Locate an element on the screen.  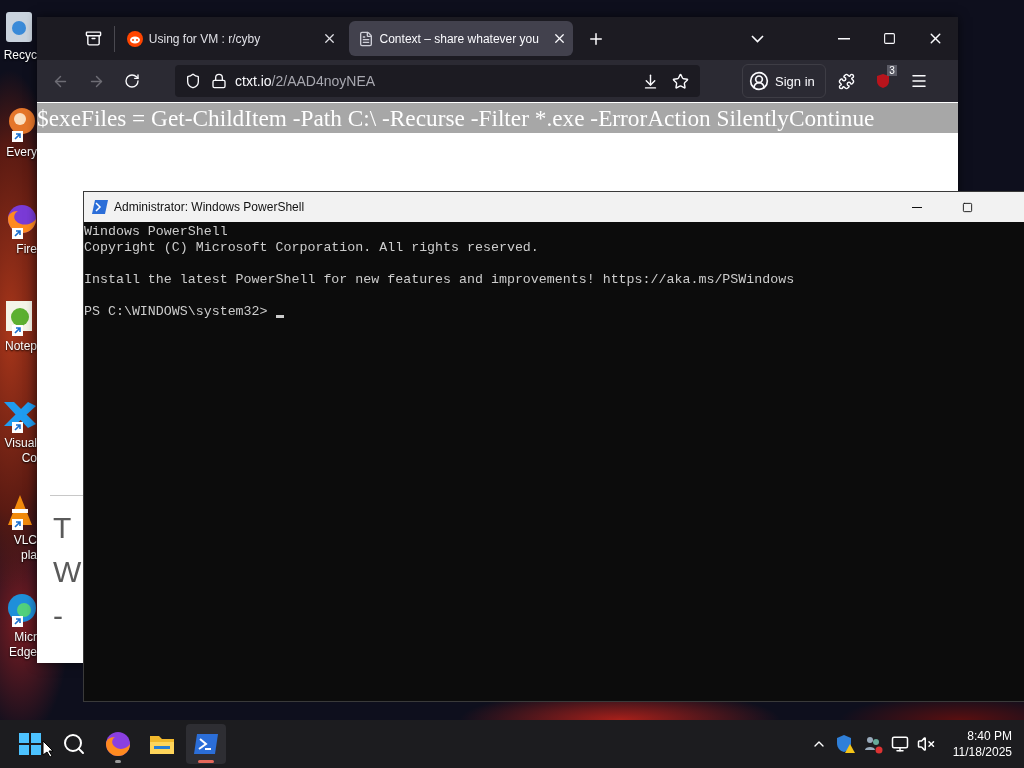
monitor-icon is located at coordinates (899, 744).